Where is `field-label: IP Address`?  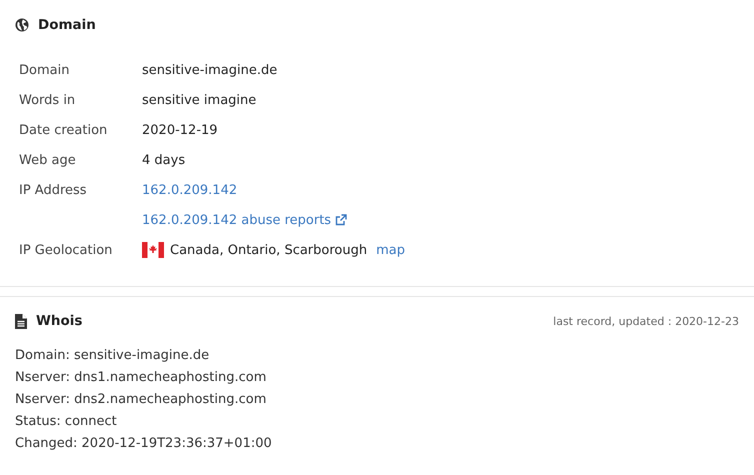
field-label: IP Address is located at coordinates (53, 190).